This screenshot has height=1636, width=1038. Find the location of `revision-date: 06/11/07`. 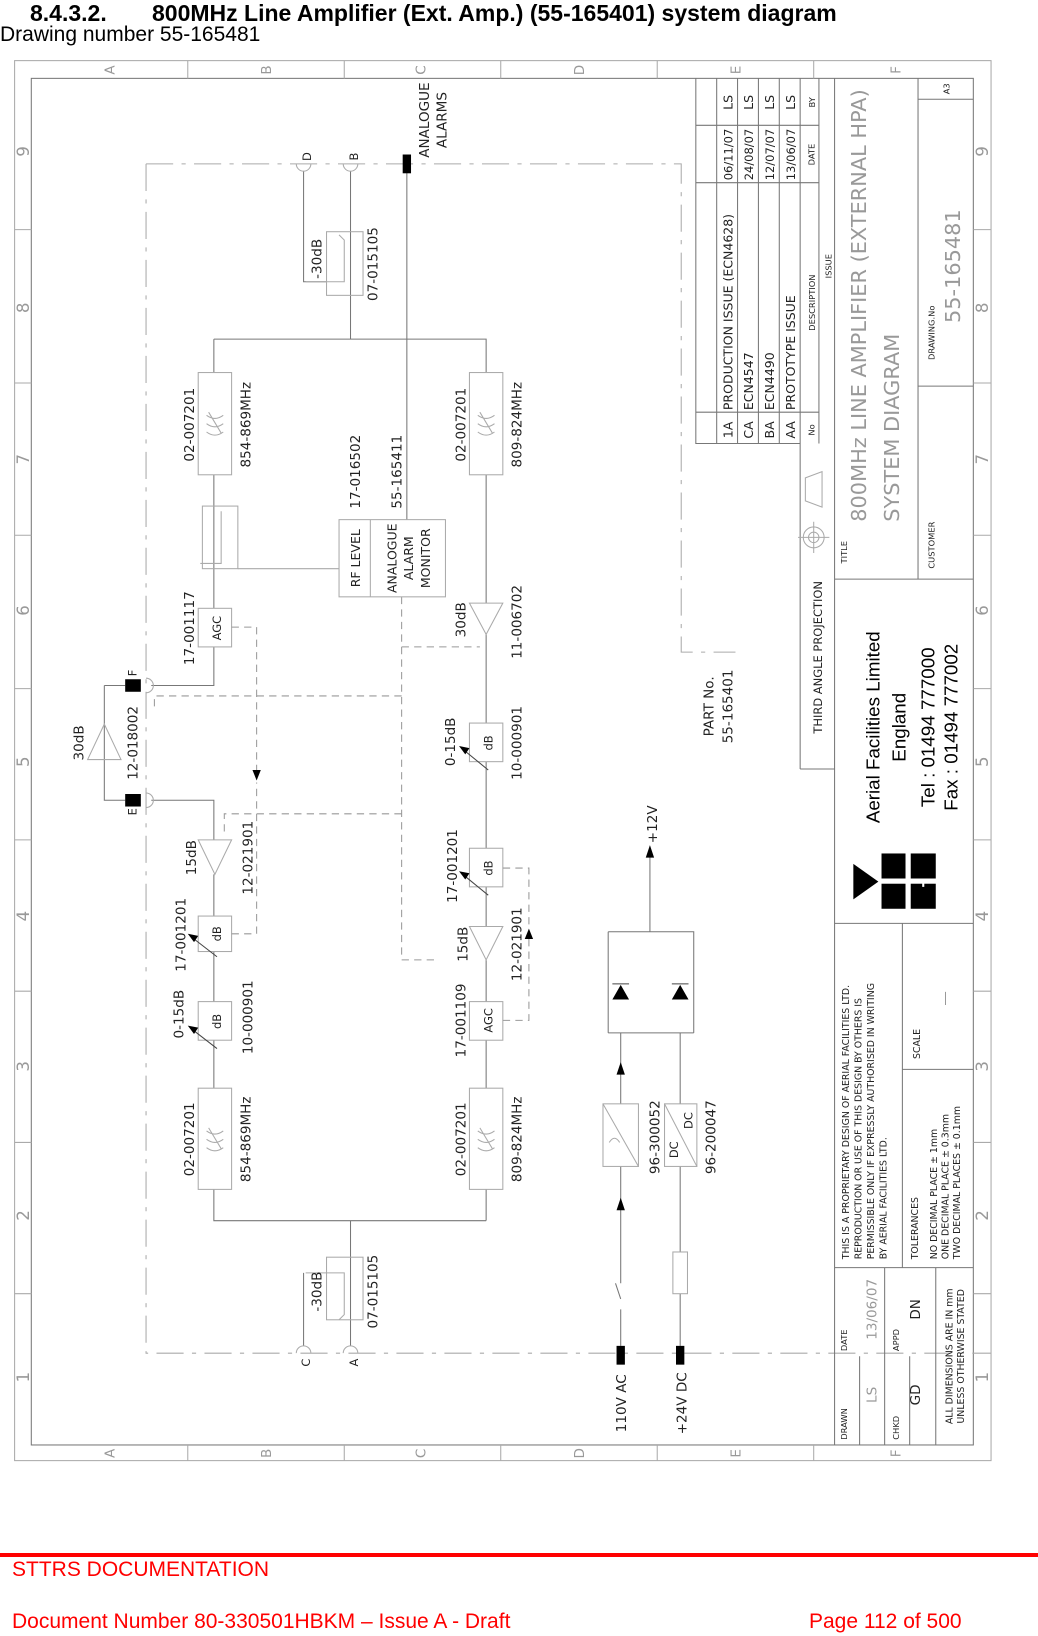

revision-date: 06/11/07 is located at coordinates (728, 155).